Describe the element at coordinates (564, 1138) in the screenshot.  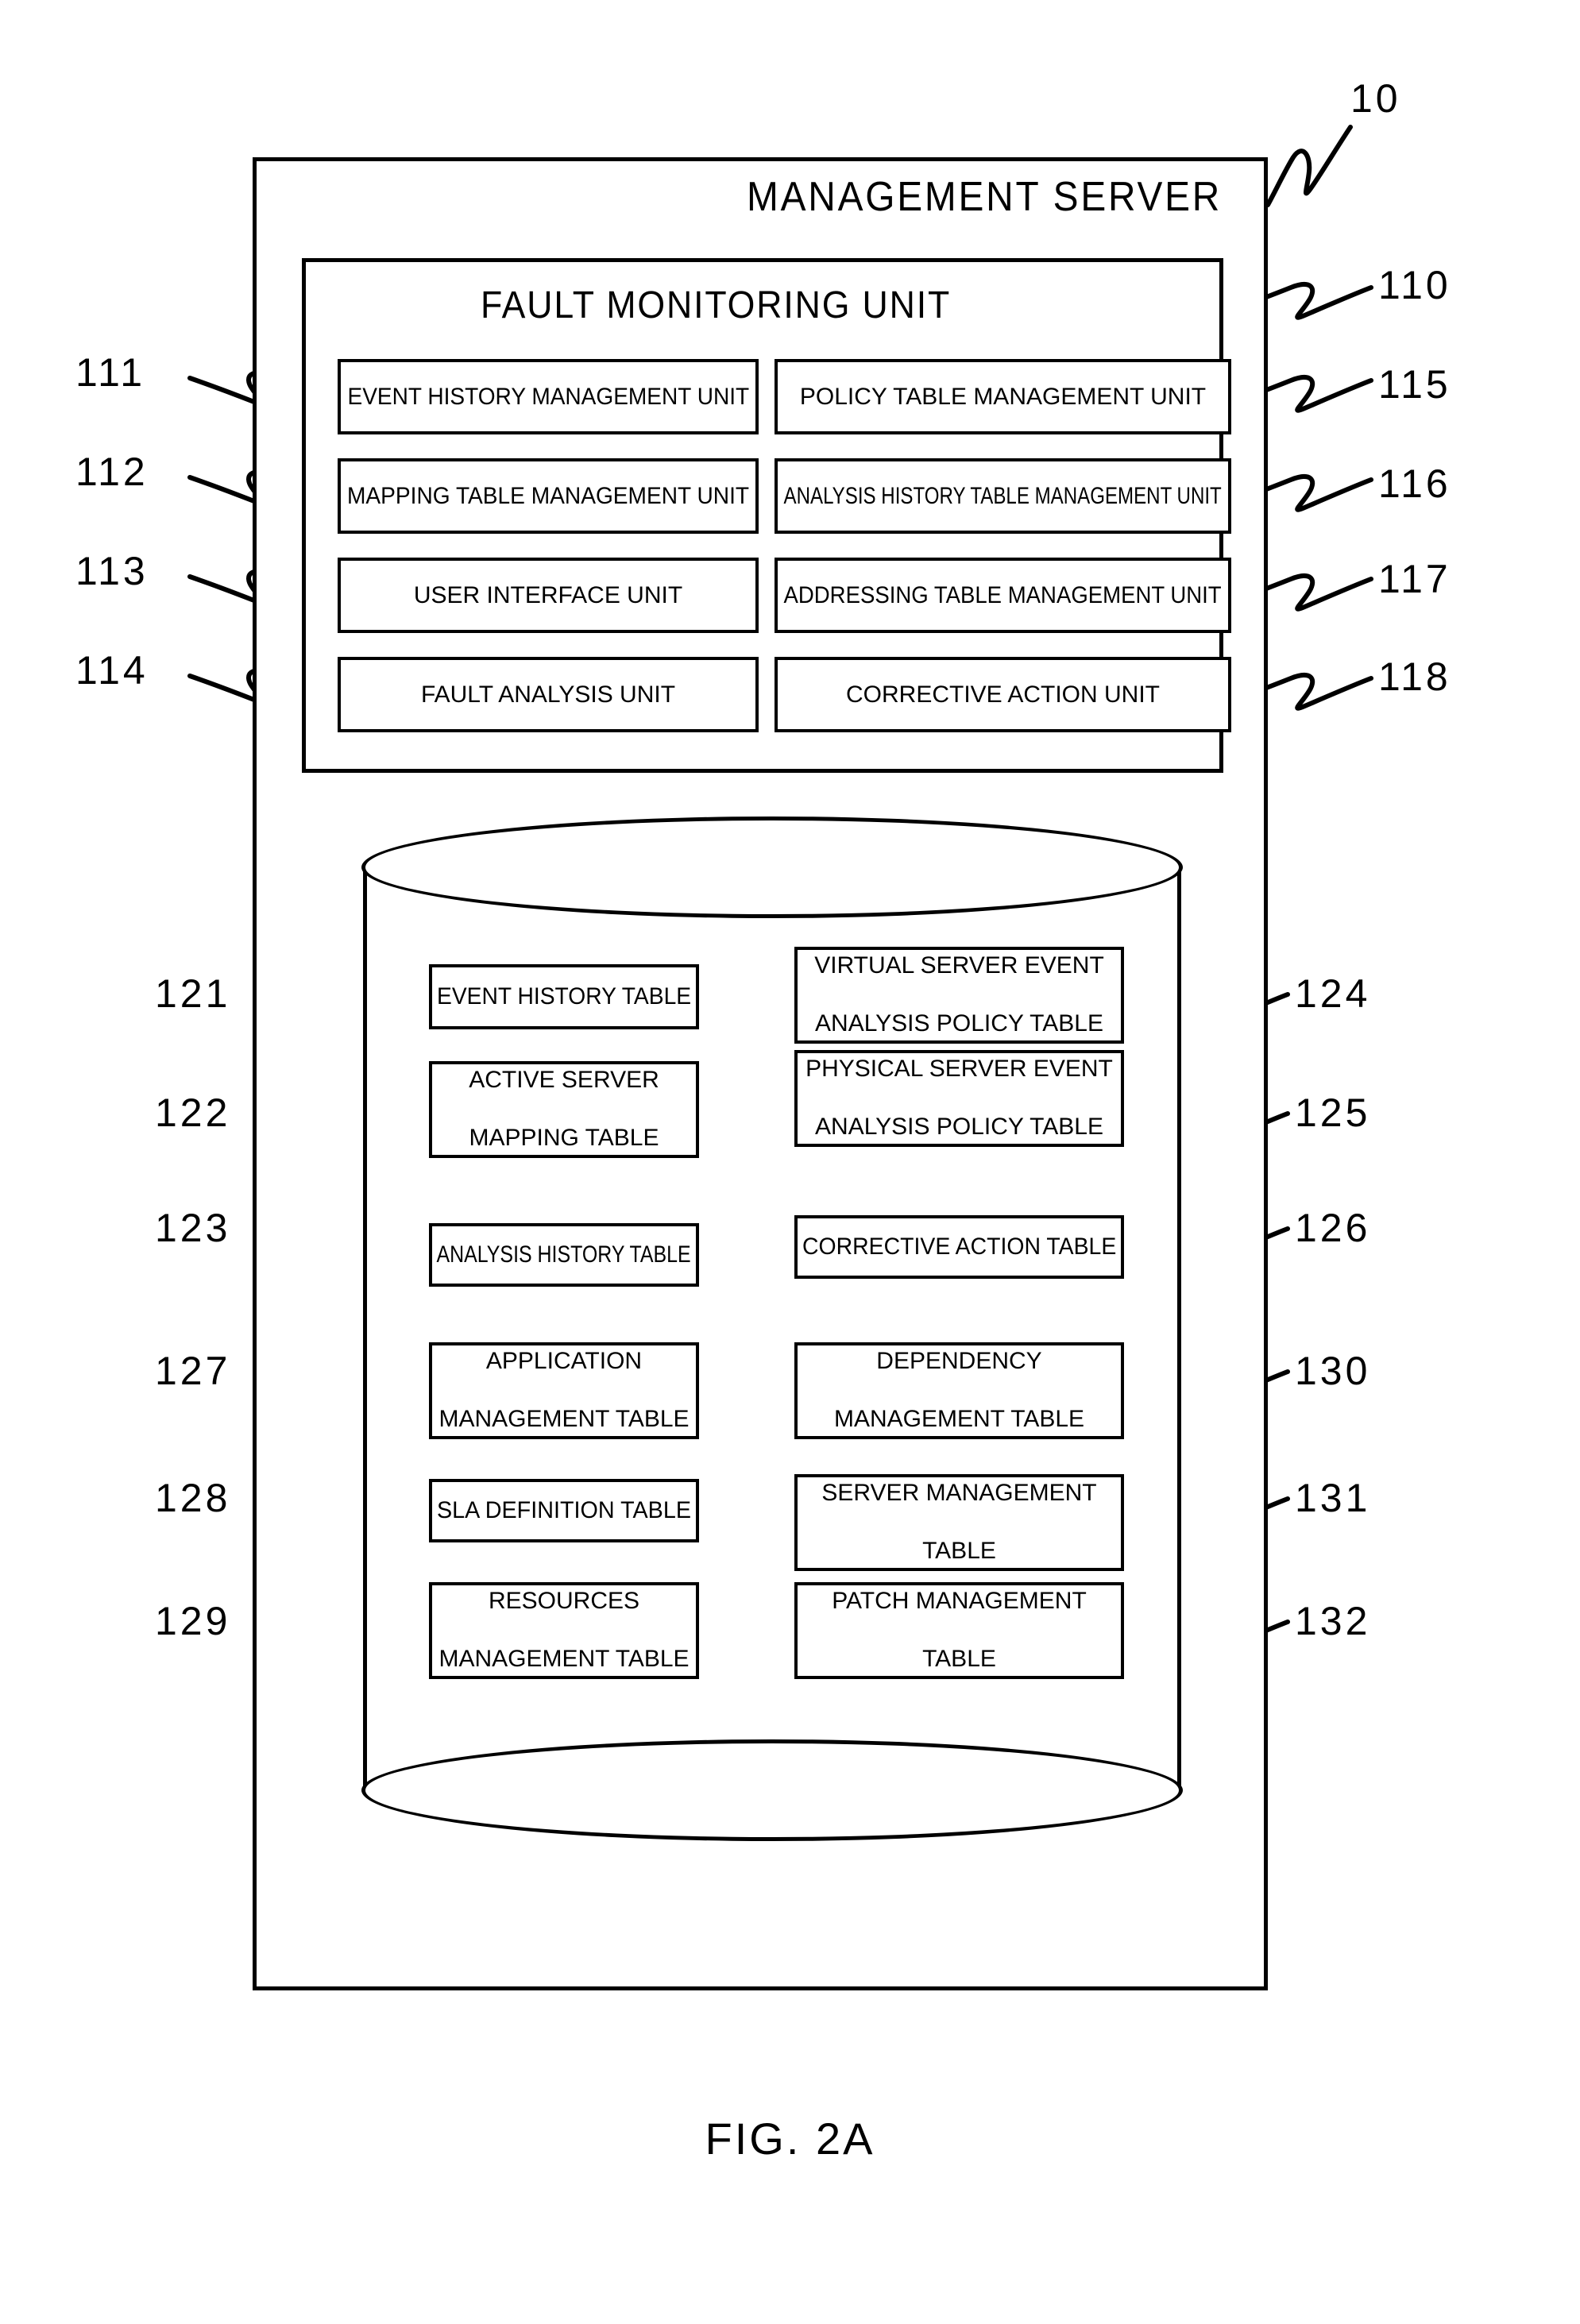
I see `table-box-line2: MAPPING TABLE` at that location.